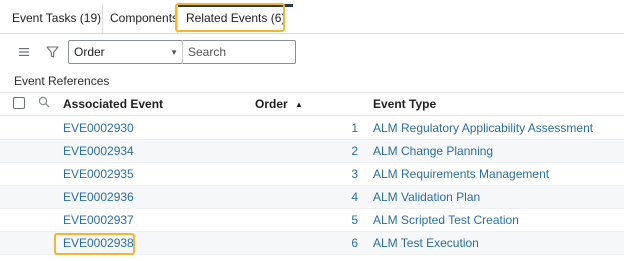 The width and height of the screenshot is (624, 261). What do you see at coordinates (56, 18) in the screenshot?
I see `tab-event-tasks: Event Tasks (19)` at bounding box center [56, 18].